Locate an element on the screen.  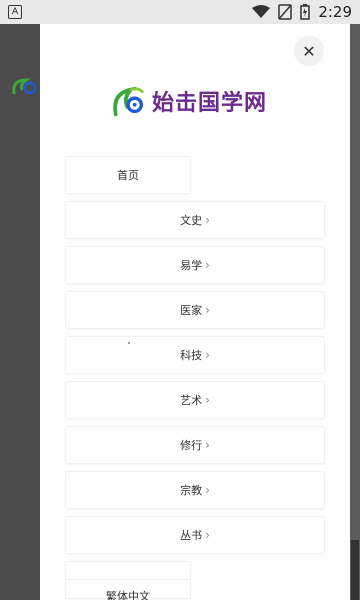
menu-item-art: 艺术 › is located at coordinates (195, 400).